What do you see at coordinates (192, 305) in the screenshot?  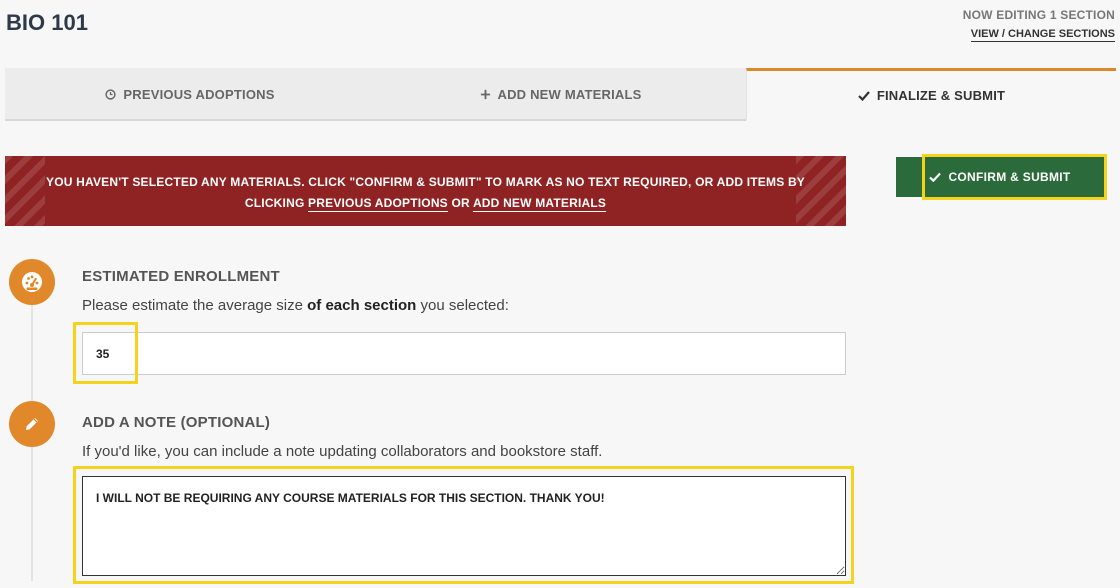 I see `enrollment-desc-start: Please estimate the average size` at bounding box center [192, 305].